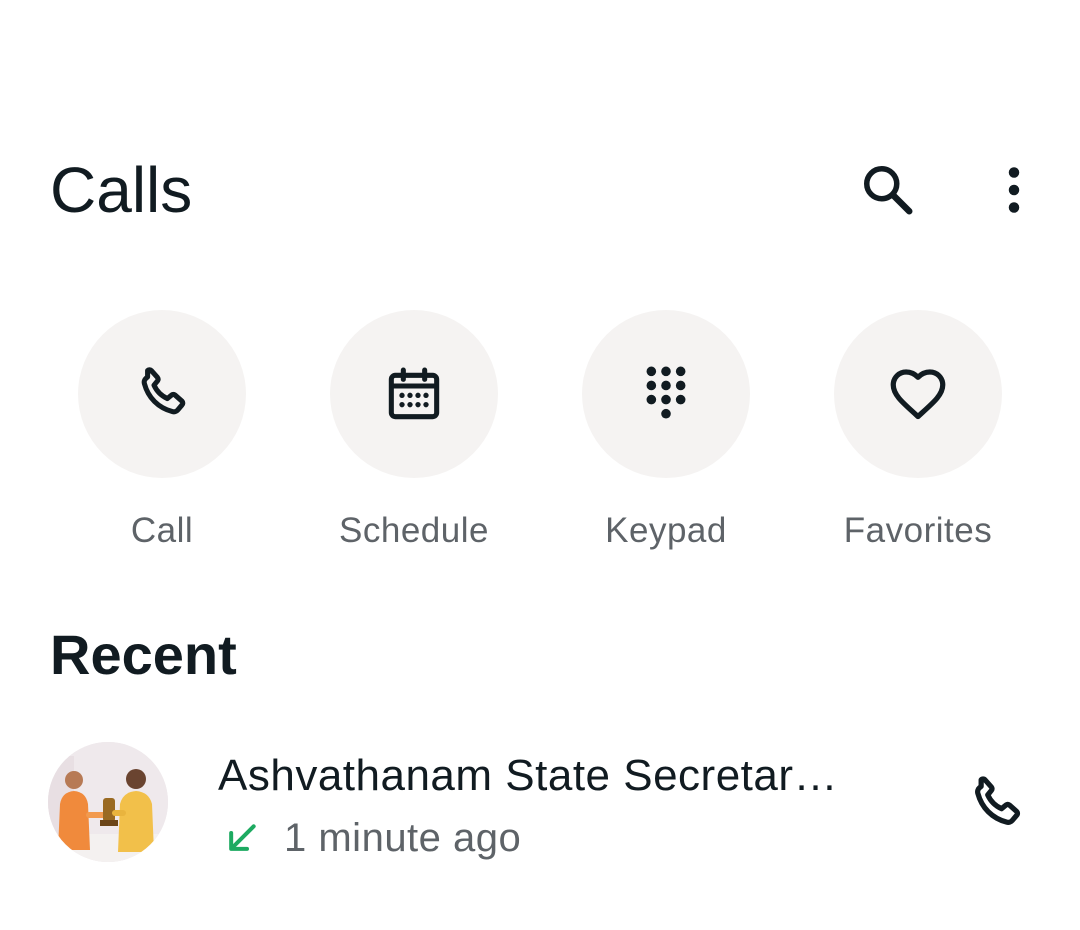  What do you see at coordinates (242, 838) in the screenshot?
I see `incoming-call-arrow-icon` at bounding box center [242, 838].